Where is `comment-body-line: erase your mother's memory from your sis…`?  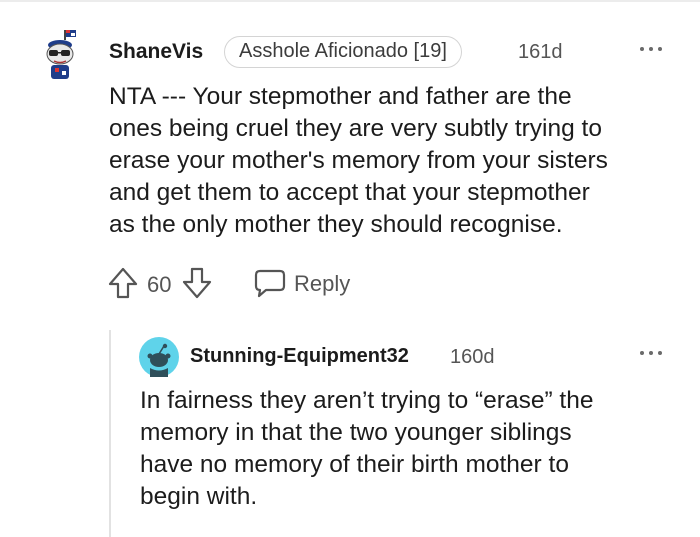 comment-body-line: erase your mother's memory from your sis… is located at coordinates (358, 160).